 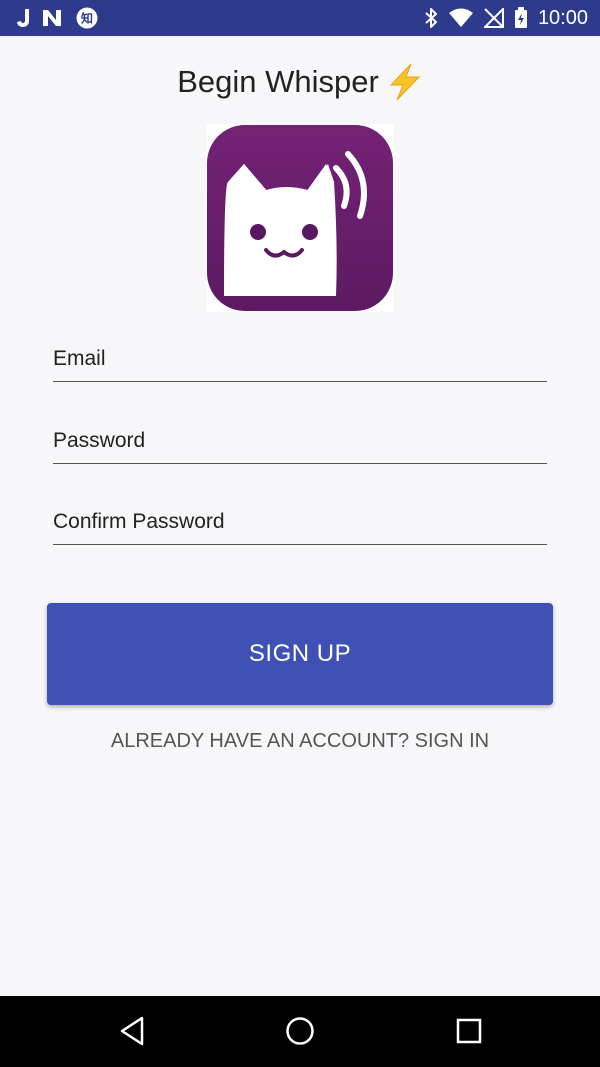 I want to click on lightning-bolt-icon, so click(x=405, y=82).